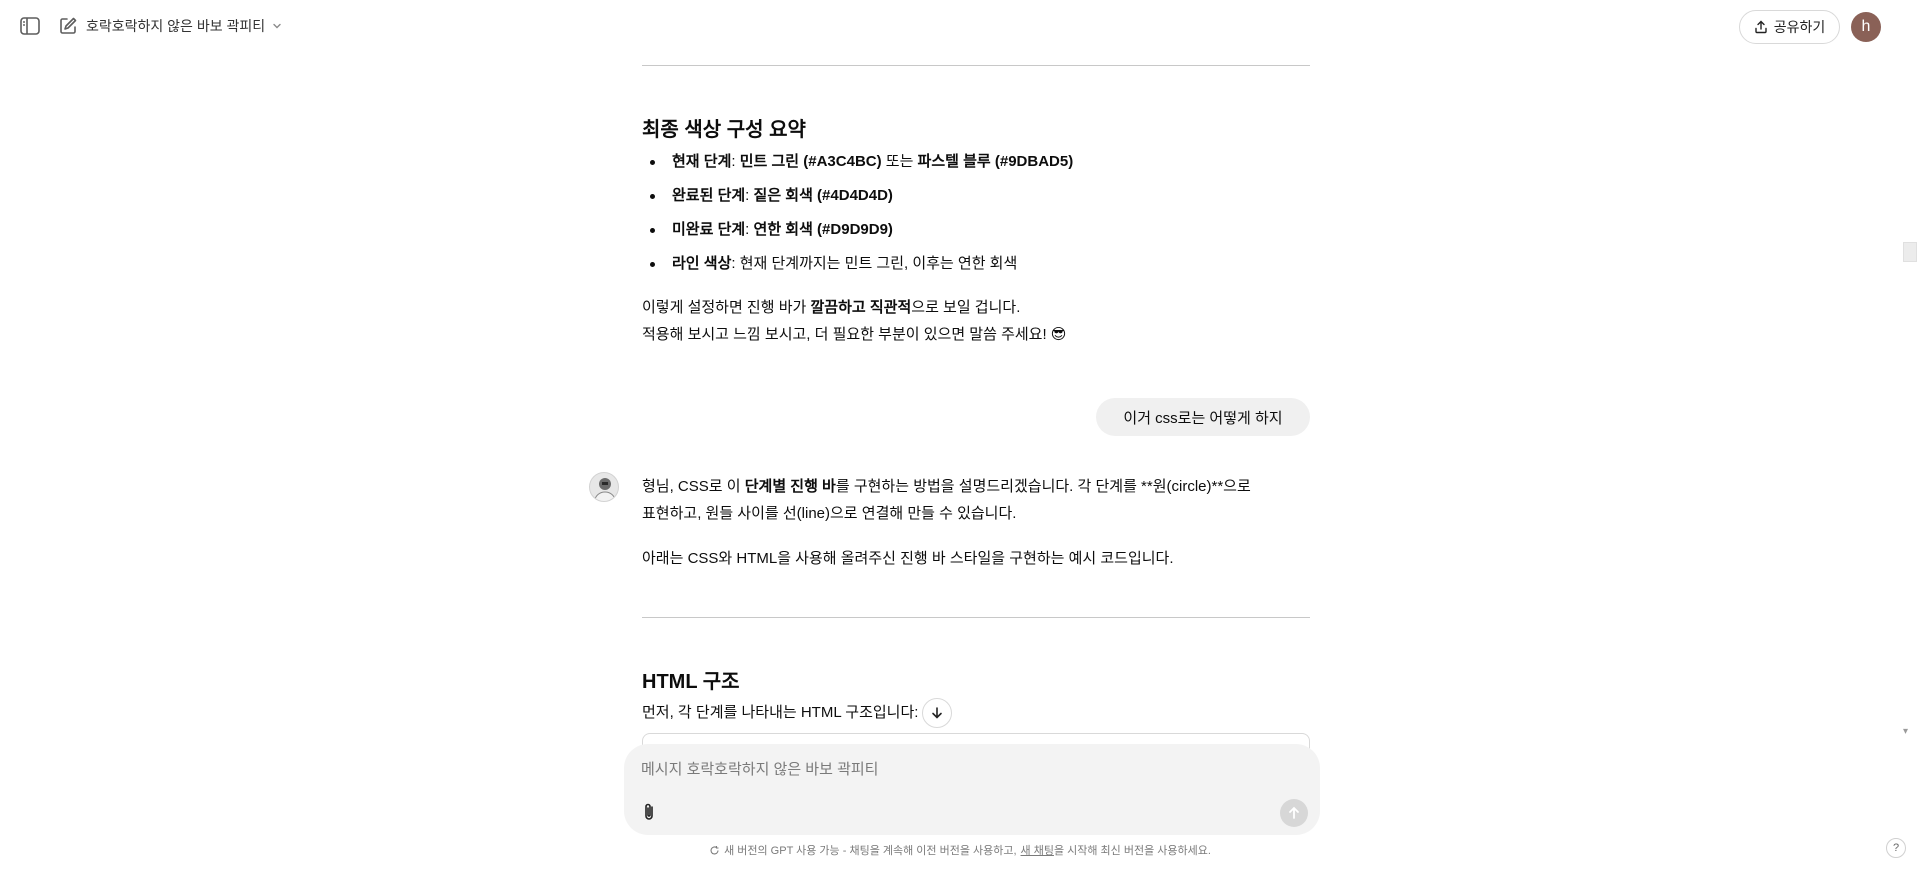 The image size is (1920, 869). Describe the element at coordinates (829, 513) in the screenshot. I see `p1-line-2: 표현하고, 원들 사이를 선(line)으로 연결해 만들 수 있습니다.` at that location.